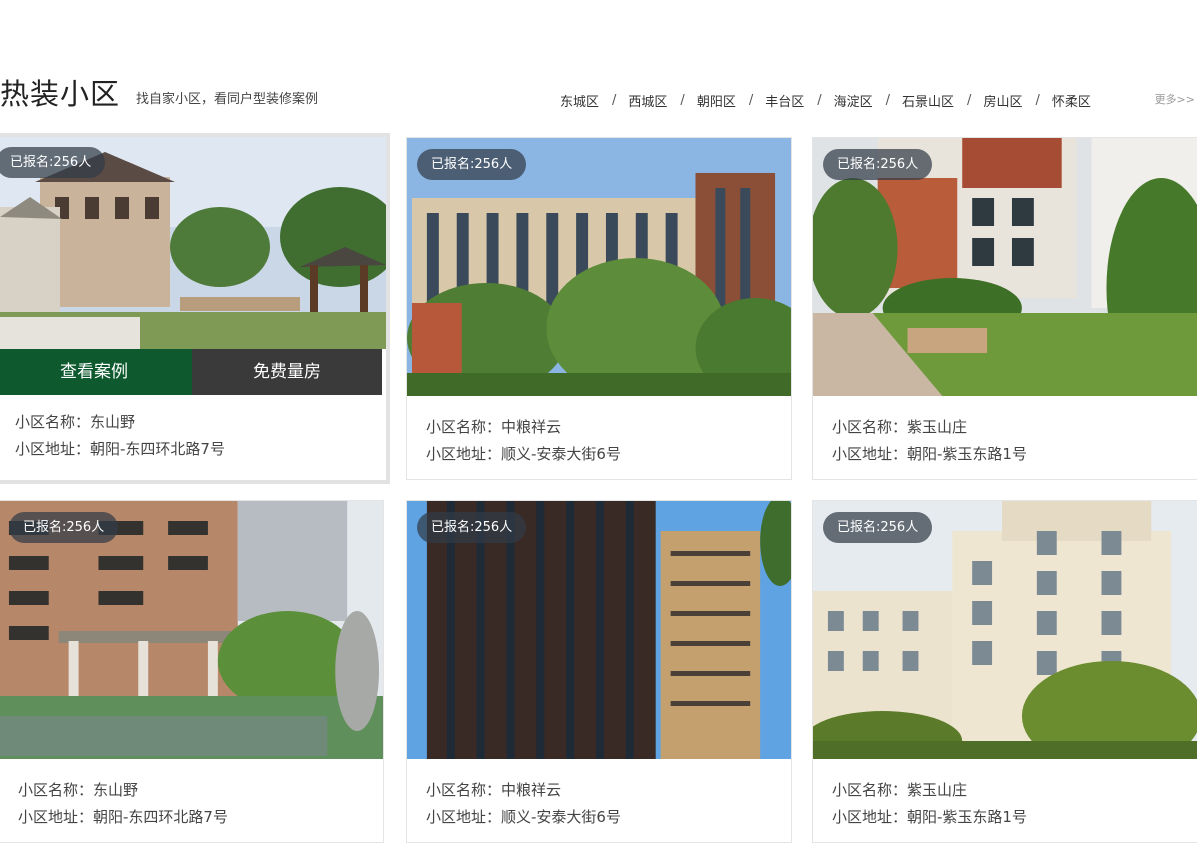  Describe the element at coordinates (928, 100) in the screenshot. I see `district-link: 石景山区` at that location.